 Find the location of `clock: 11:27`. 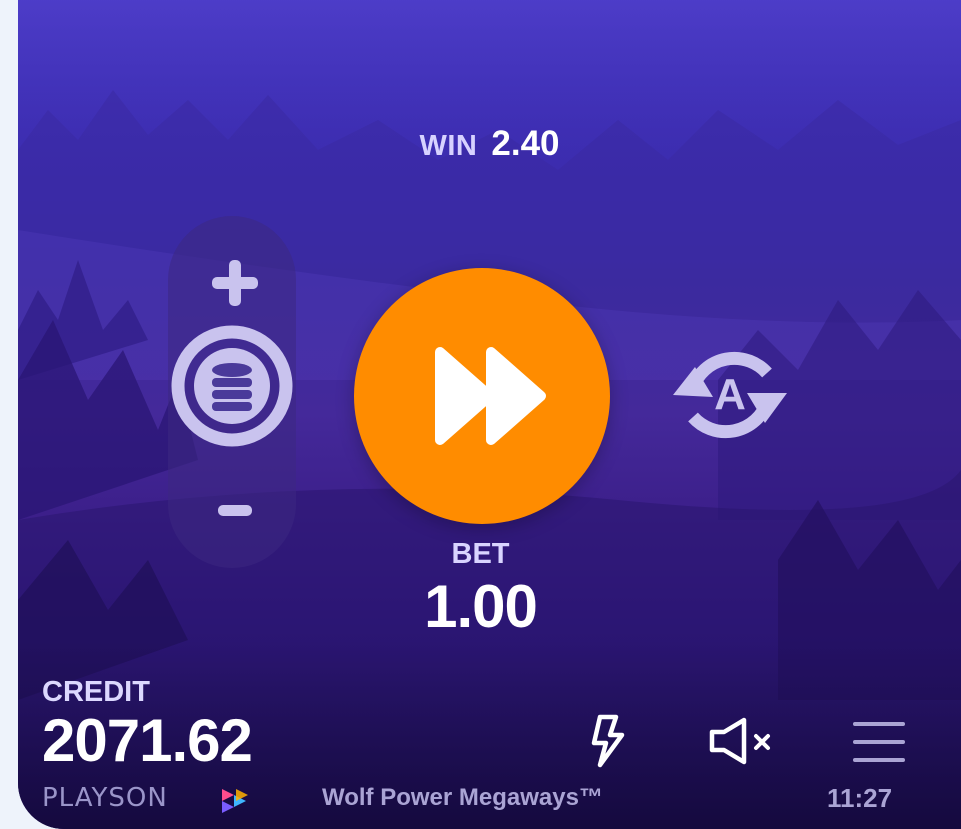

clock: 11:27 is located at coordinates (860, 798).